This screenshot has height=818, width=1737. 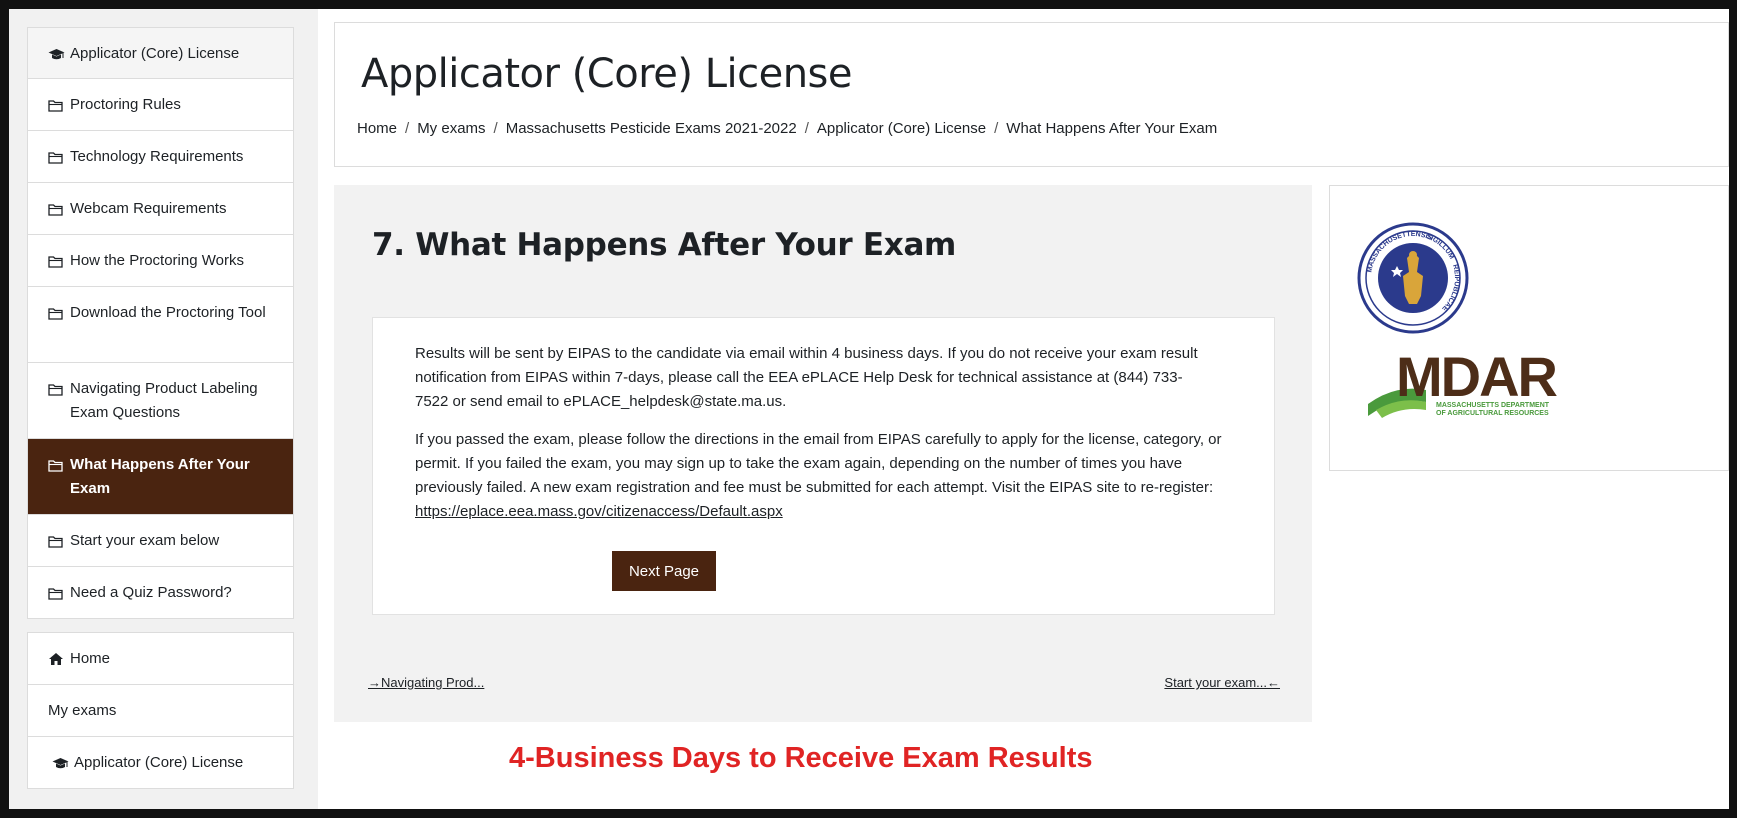 What do you see at coordinates (151, 592) in the screenshot?
I see `sidebar-item-label: Need a Quiz Password?` at bounding box center [151, 592].